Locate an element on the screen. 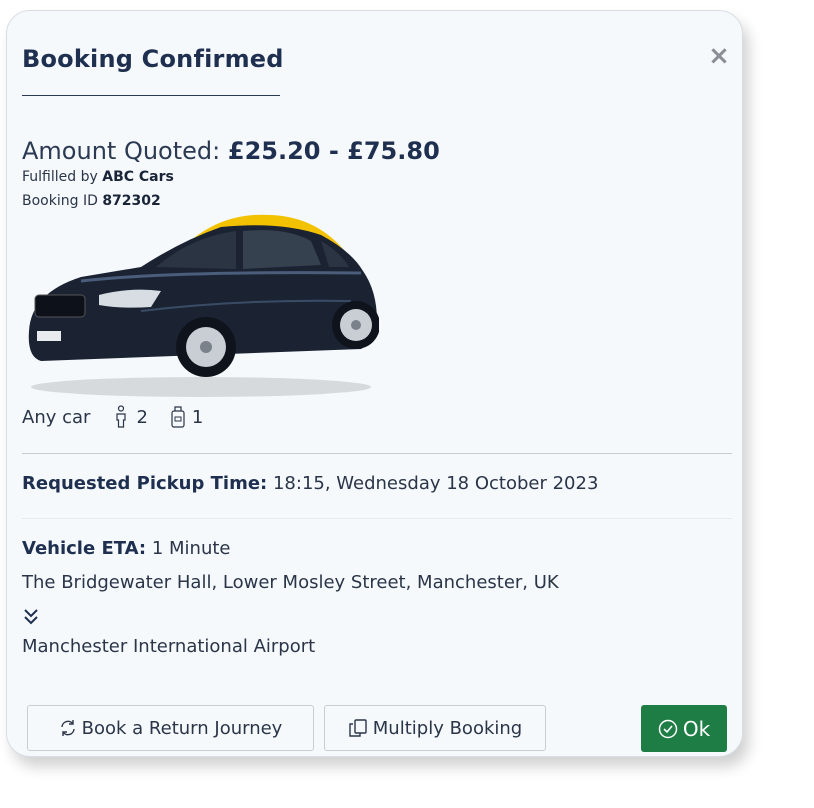 This screenshot has height=808, width=814. fulfilled-by: Fulfilled by ABC Cars is located at coordinates (98, 177).